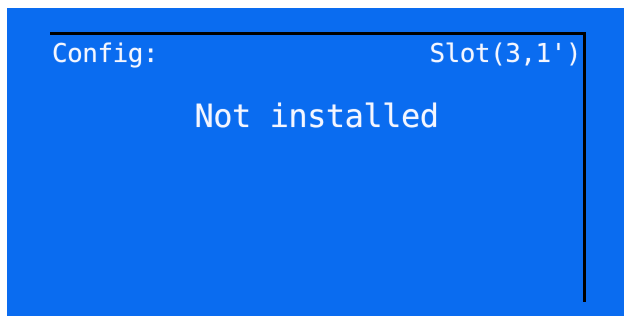 This screenshot has width=632, height=320. I want to click on slot-label: Slot(3,1'), so click(505, 54).